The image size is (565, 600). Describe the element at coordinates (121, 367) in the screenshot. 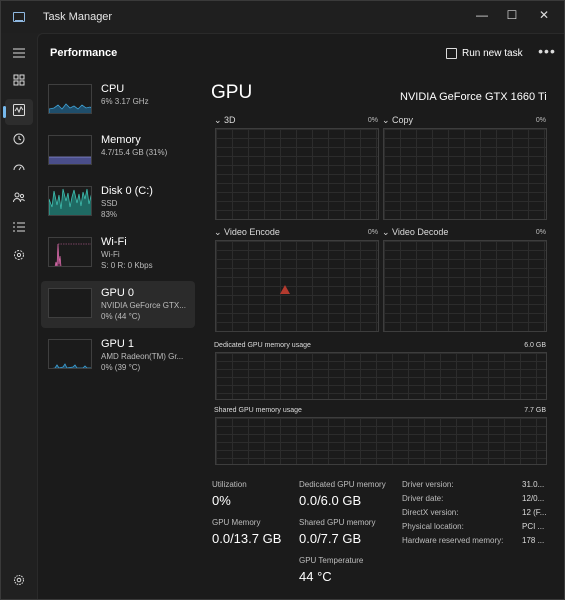

I see `device-detail-secondary: 0% (39 °C)` at that location.